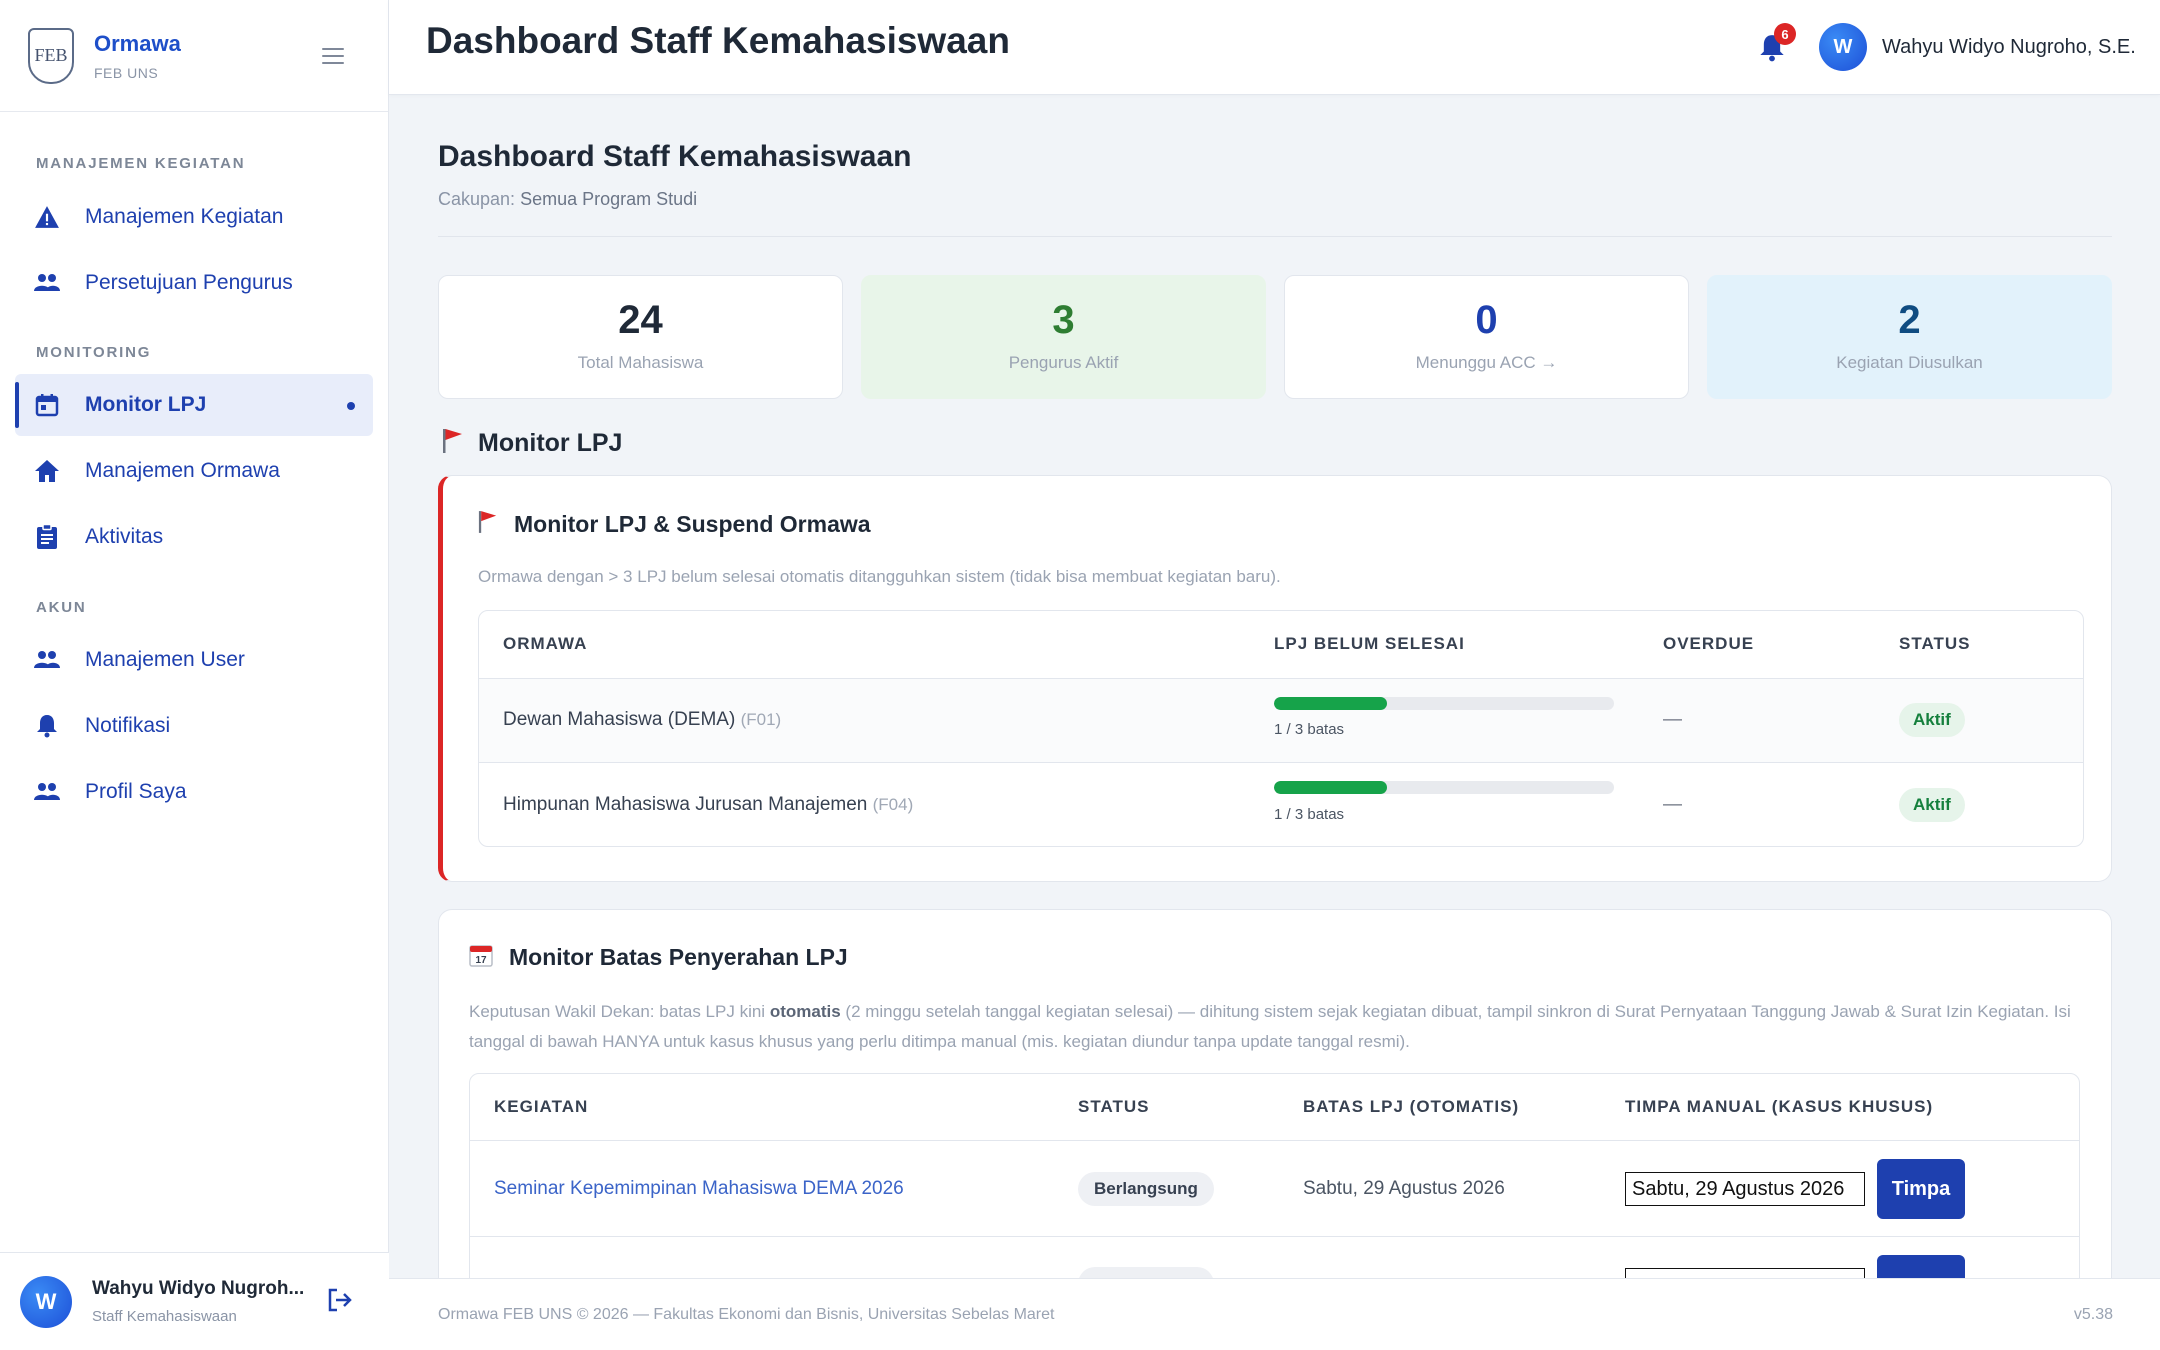 This screenshot has height=1350, width=2160. I want to click on logout-icon, so click(340, 1302).